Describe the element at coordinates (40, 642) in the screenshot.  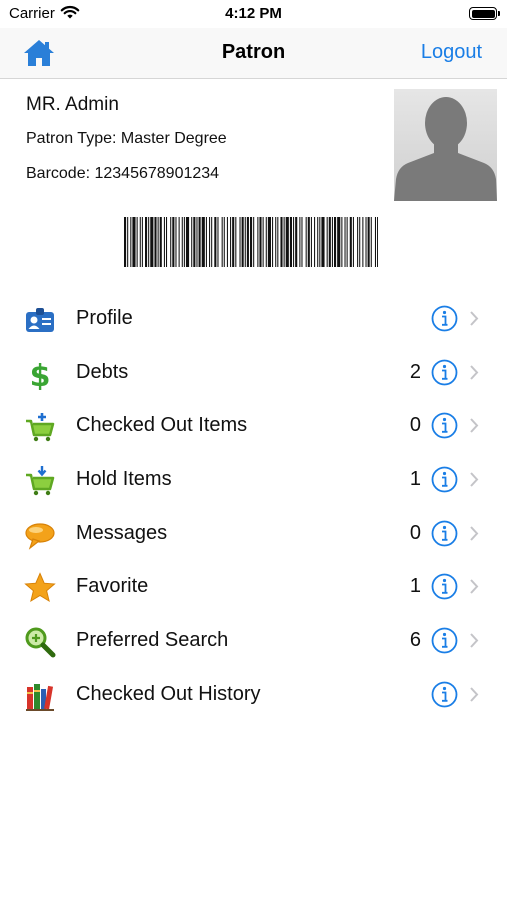
I see `magnifier-icon` at that location.